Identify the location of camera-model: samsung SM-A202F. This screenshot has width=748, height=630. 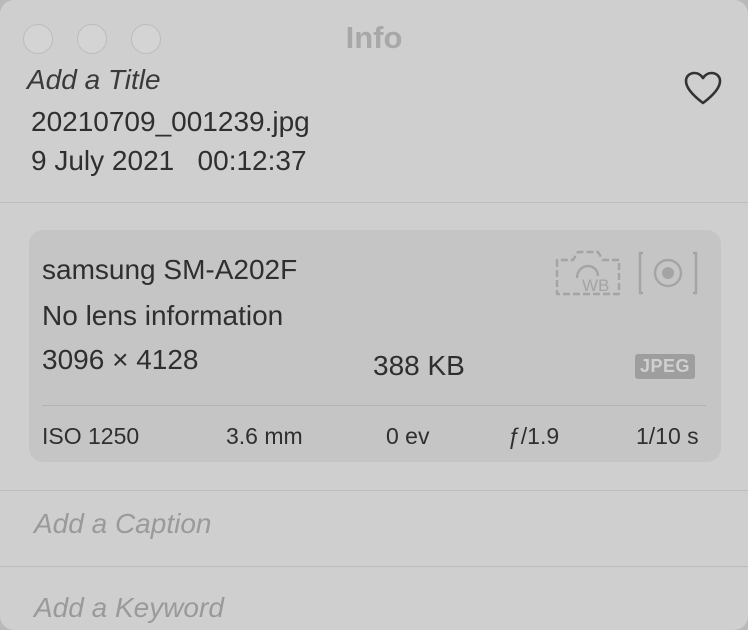
(170, 269).